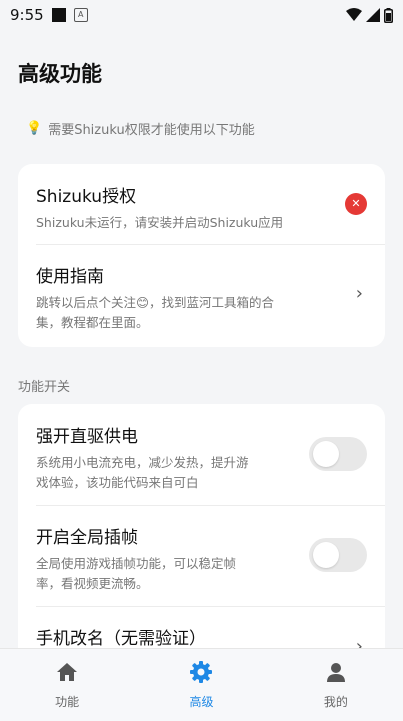 Image resolution: width=403 pixels, height=721 pixels. I want to click on status-icons, so click(369, 15).